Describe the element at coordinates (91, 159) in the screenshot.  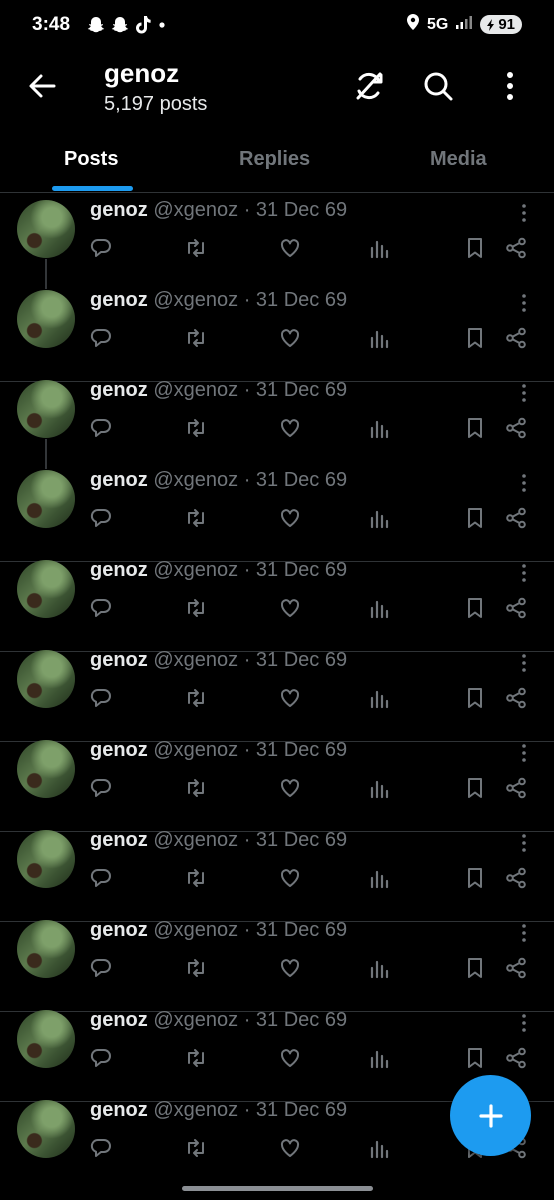
I see `tab-posts: Posts` at that location.